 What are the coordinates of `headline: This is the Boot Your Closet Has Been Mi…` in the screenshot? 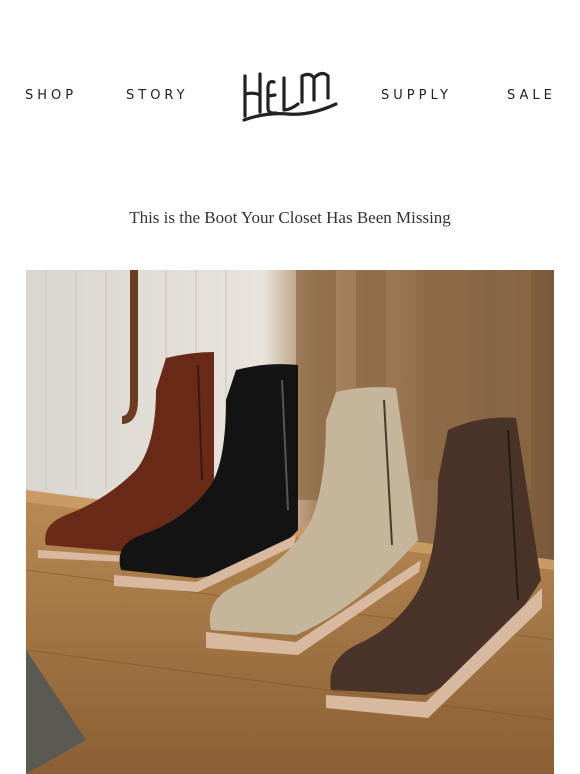 It's located at (290, 217).